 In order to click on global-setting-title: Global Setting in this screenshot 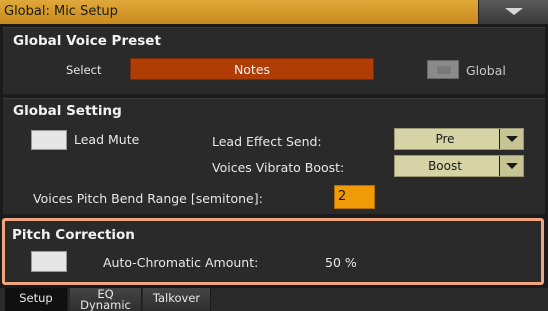, I will do `click(67, 111)`.